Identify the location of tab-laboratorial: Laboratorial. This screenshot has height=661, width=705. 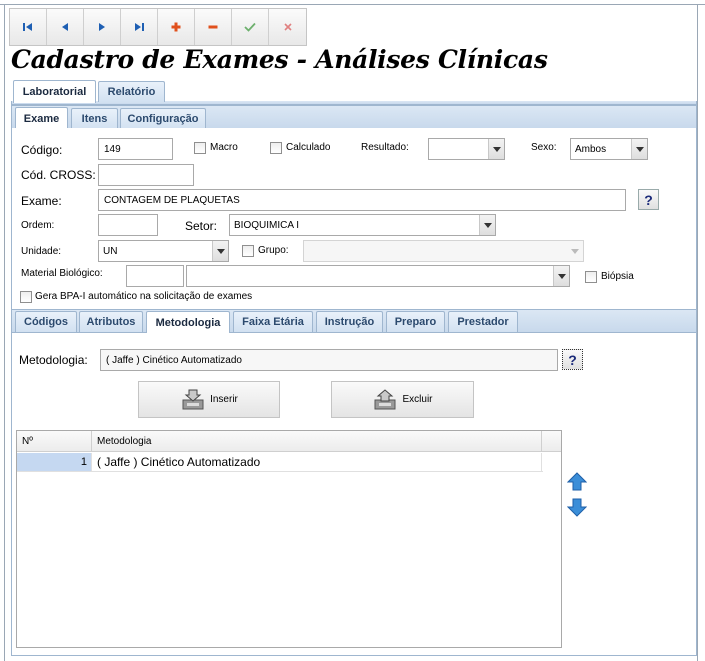
(54, 91).